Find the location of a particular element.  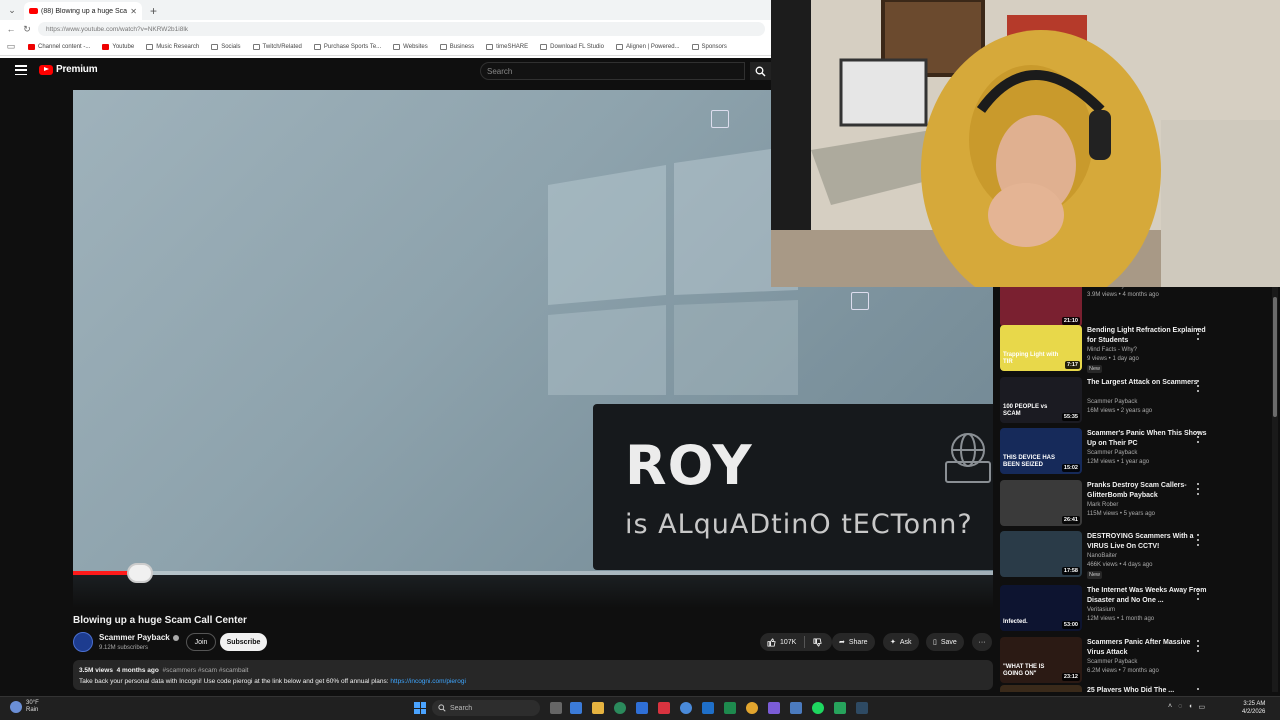

menu-icon is located at coordinates (21, 70).